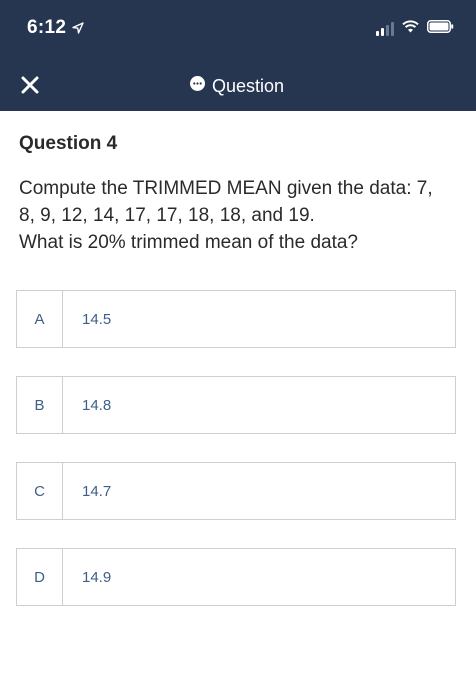 The height and width of the screenshot is (700, 476). What do you see at coordinates (40, 491) in the screenshot?
I see `option-letter: C` at bounding box center [40, 491].